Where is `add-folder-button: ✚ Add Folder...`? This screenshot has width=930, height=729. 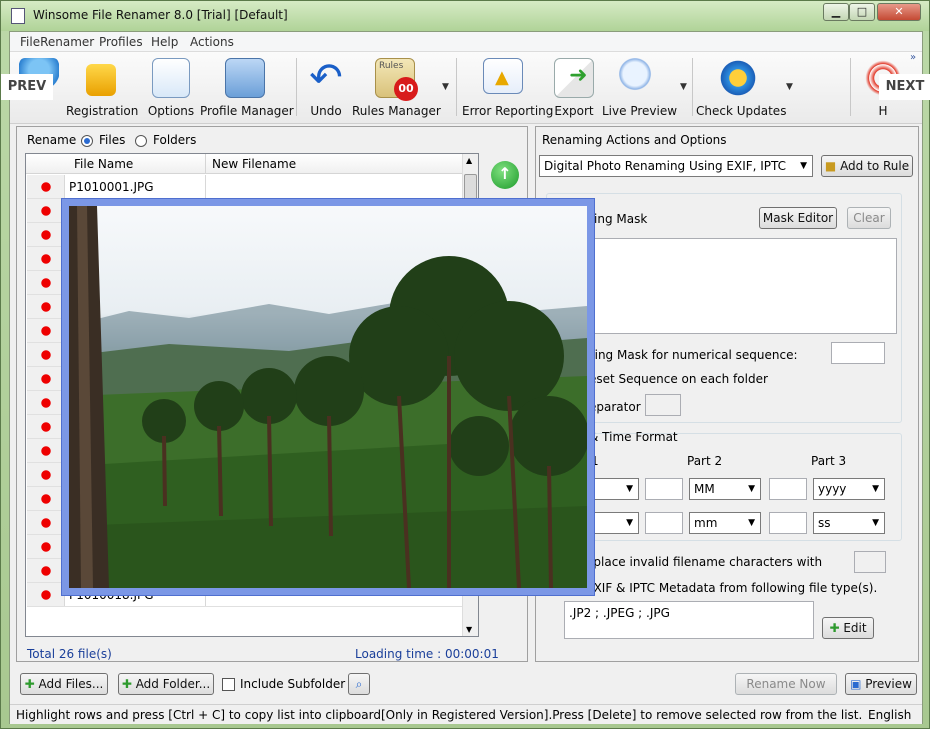 add-folder-button: ✚ Add Folder... is located at coordinates (166, 684).